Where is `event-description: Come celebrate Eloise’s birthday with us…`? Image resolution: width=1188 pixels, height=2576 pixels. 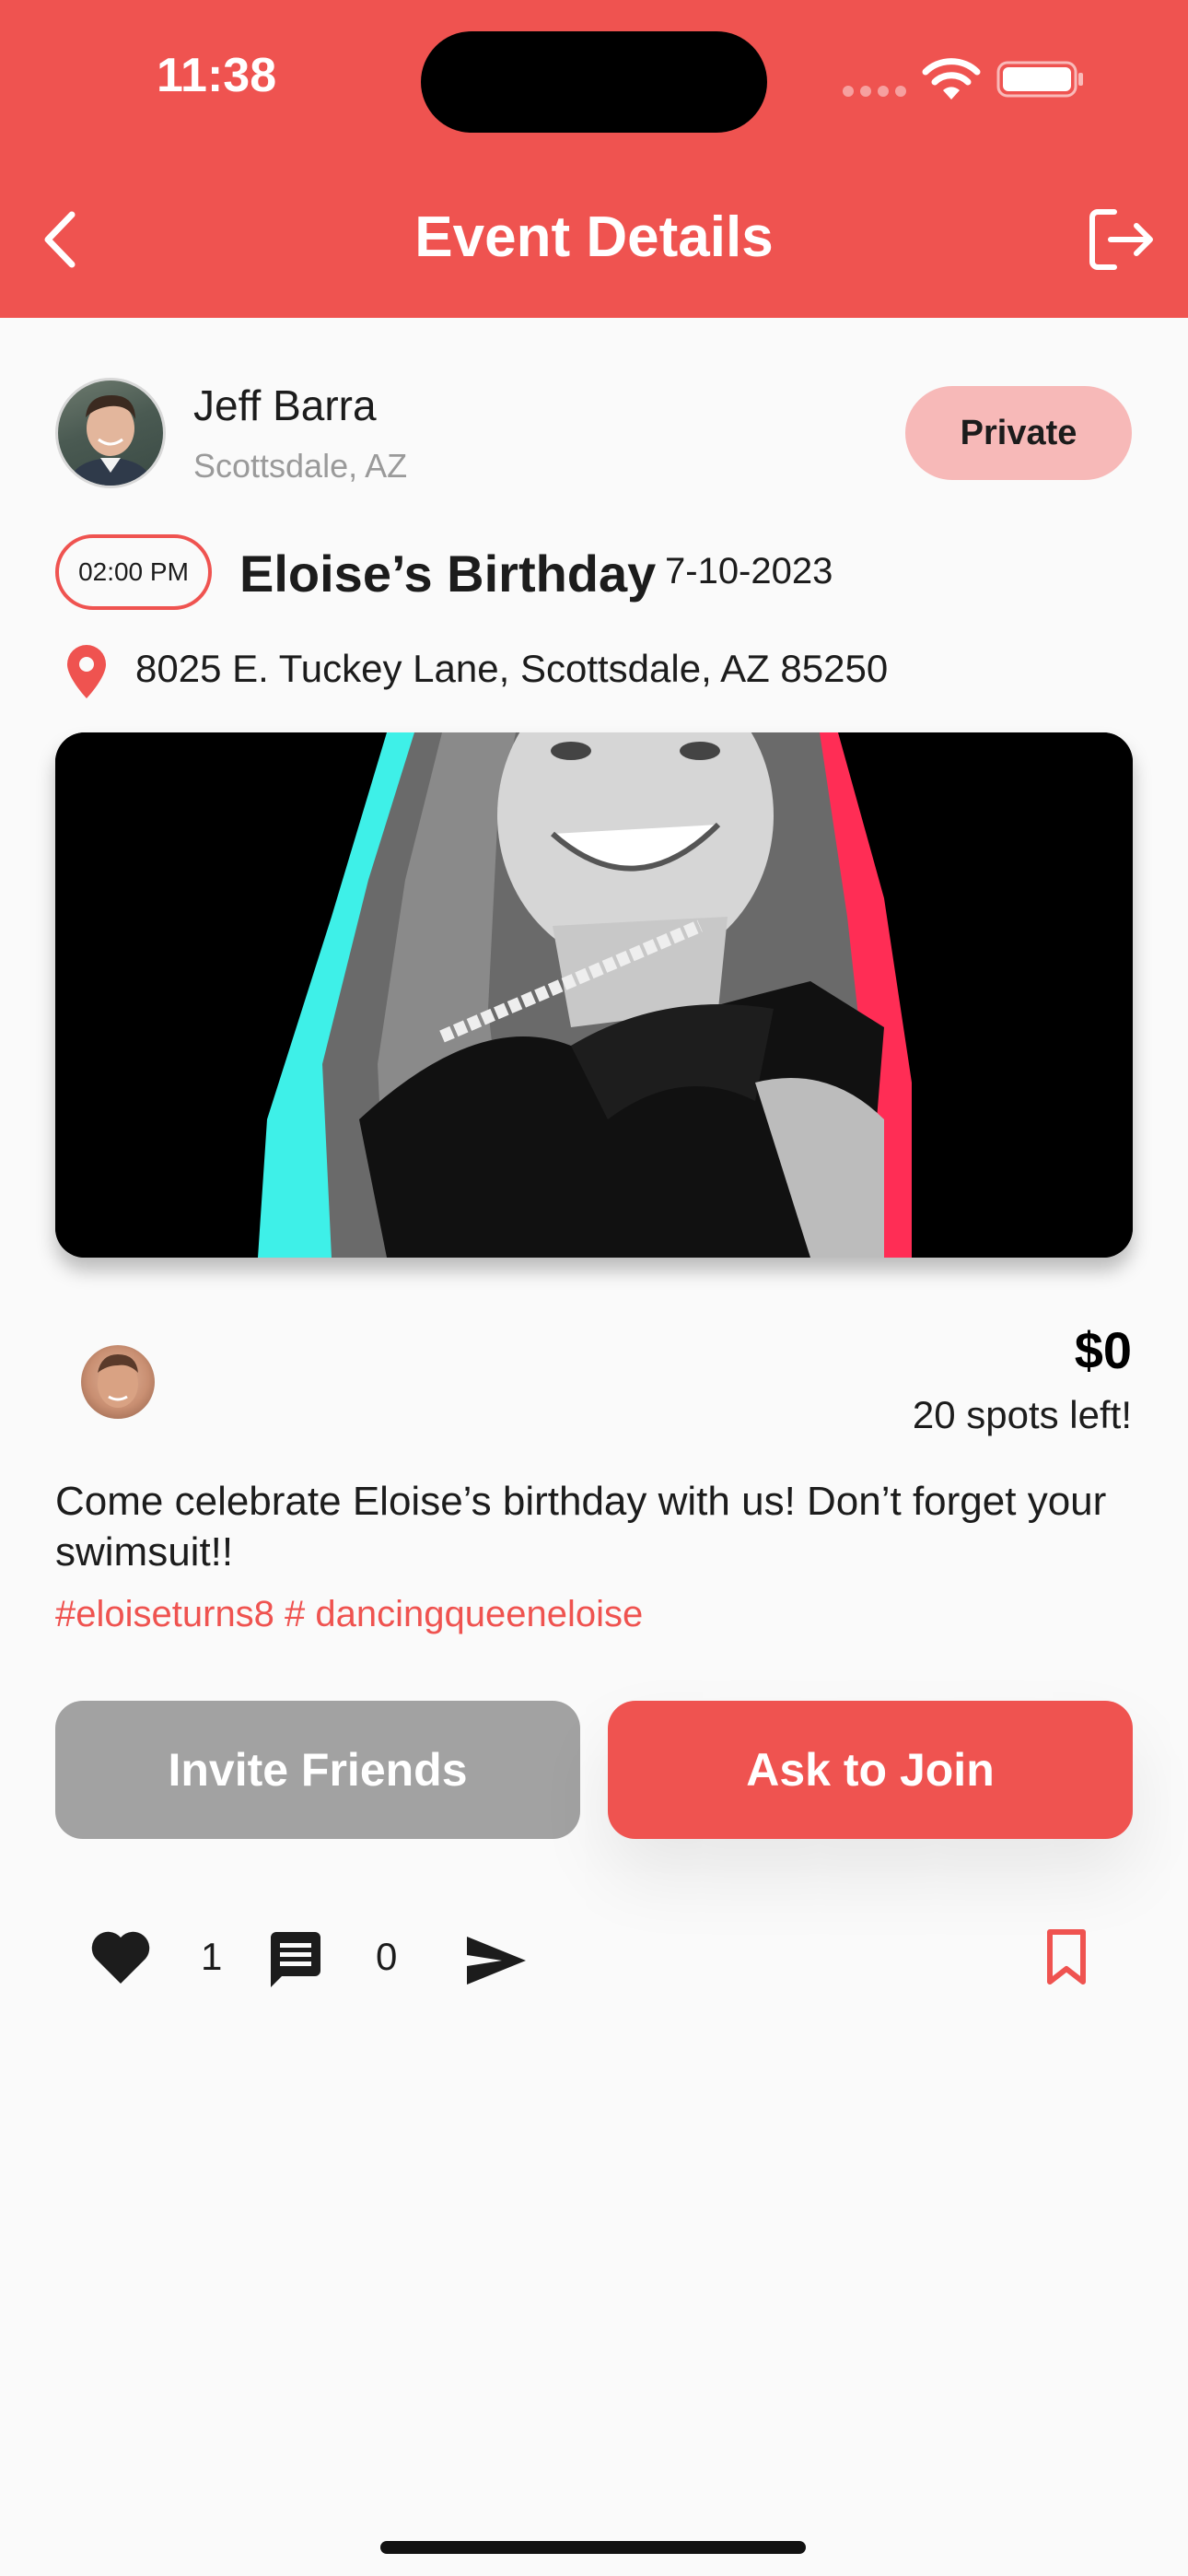 event-description: Come celebrate Eloise’s birthday with us… is located at coordinates (581, 1527).